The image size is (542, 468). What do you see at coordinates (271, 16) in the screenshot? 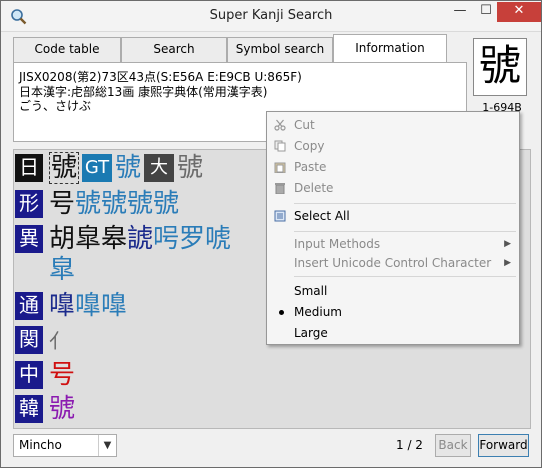
I see `title-bar: Super Kanji Search — ☐ ✕` at bounding box center [271, 16].